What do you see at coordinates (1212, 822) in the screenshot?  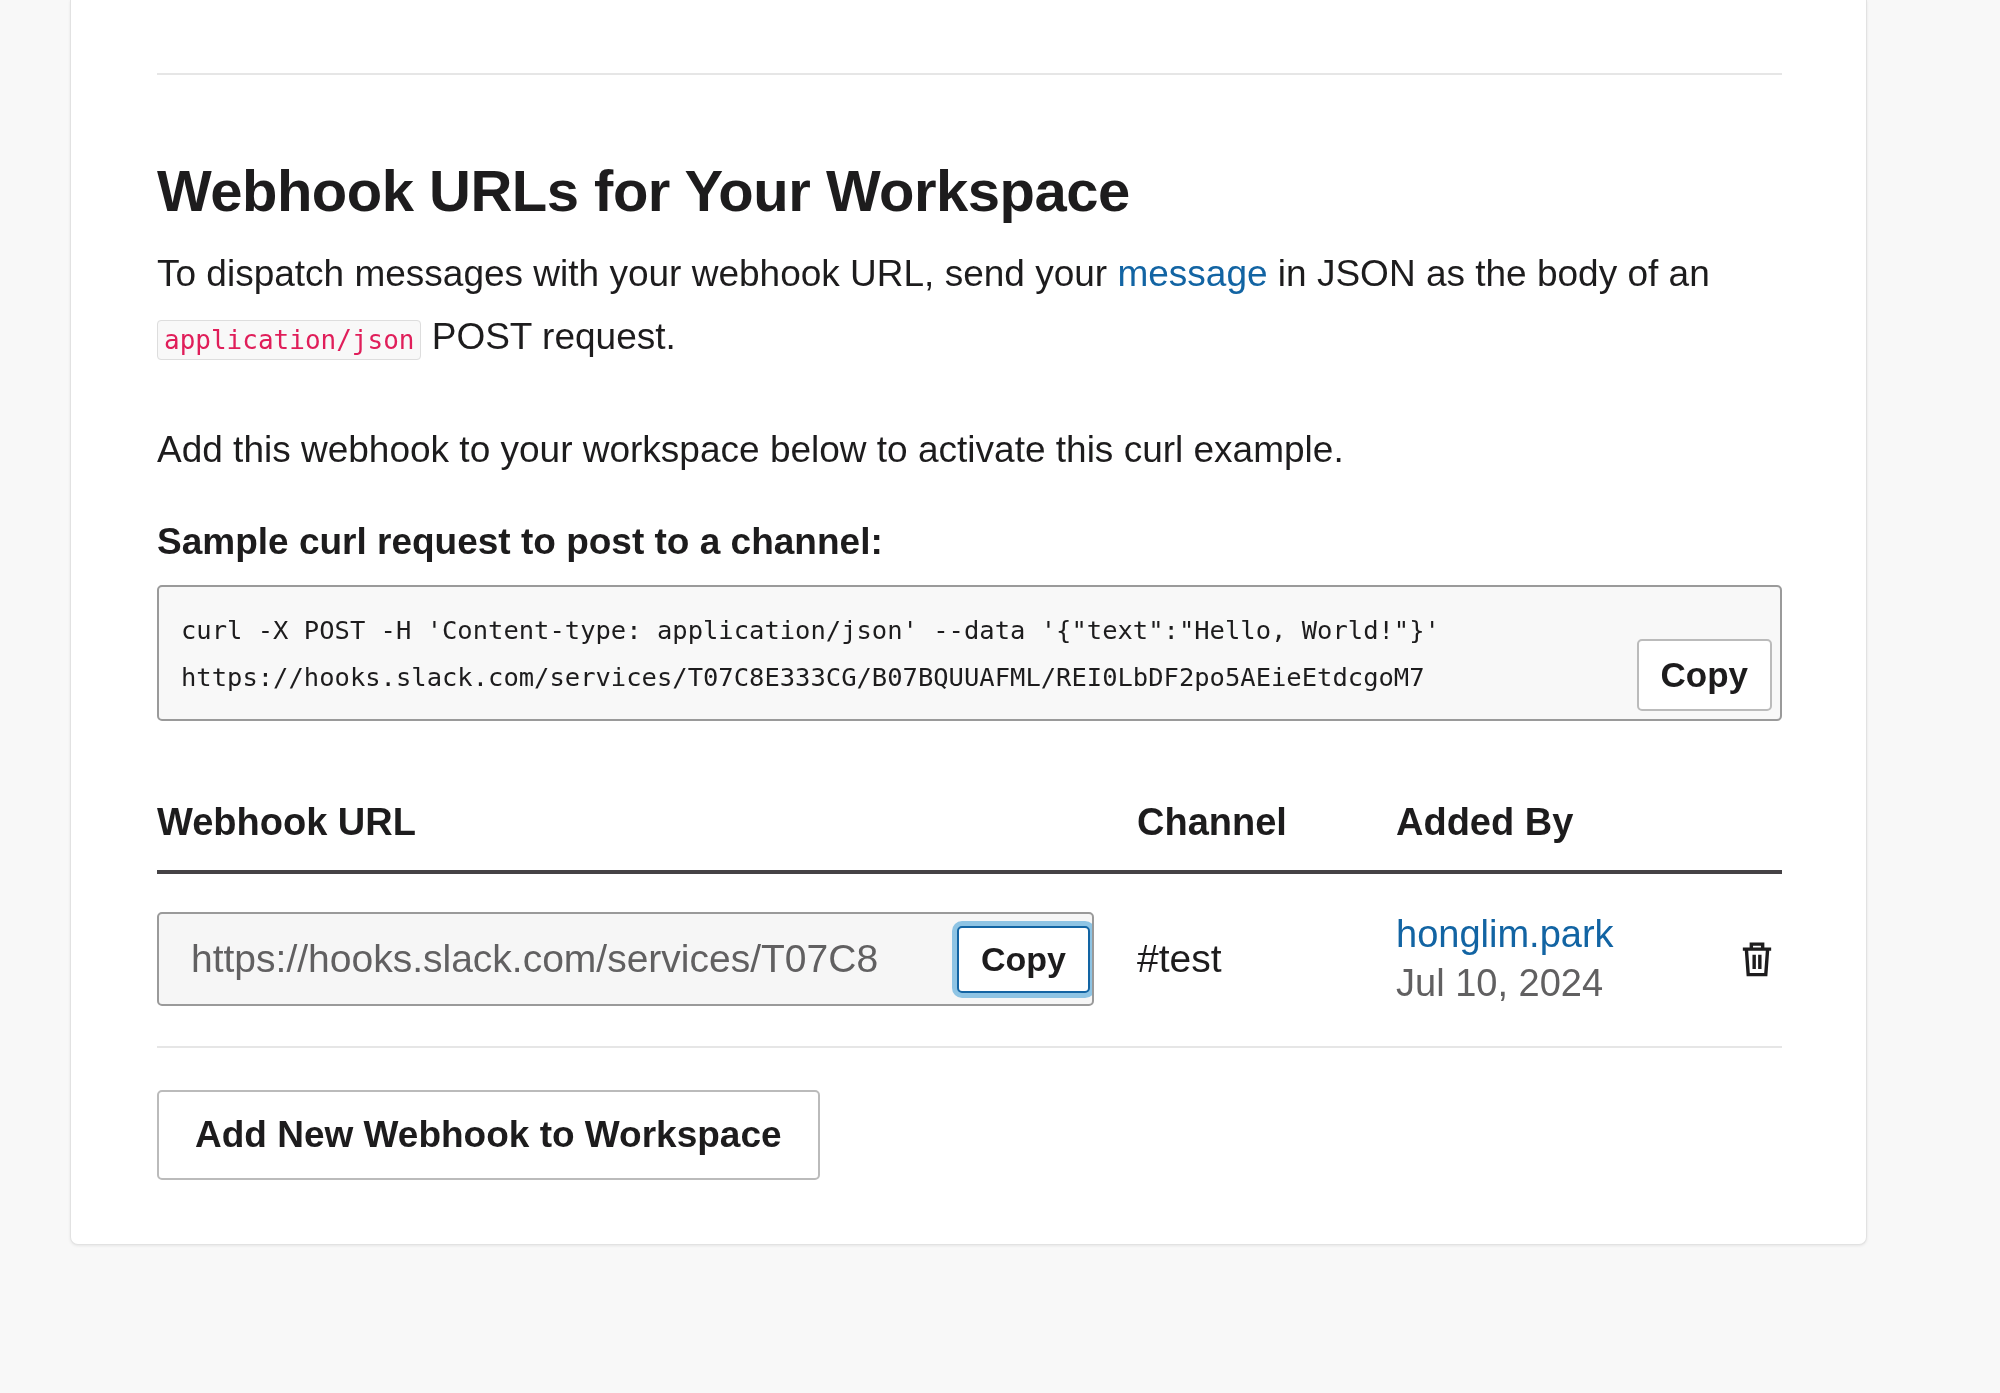 I see `column-header: Channel` at bounding box center [1212, 822].